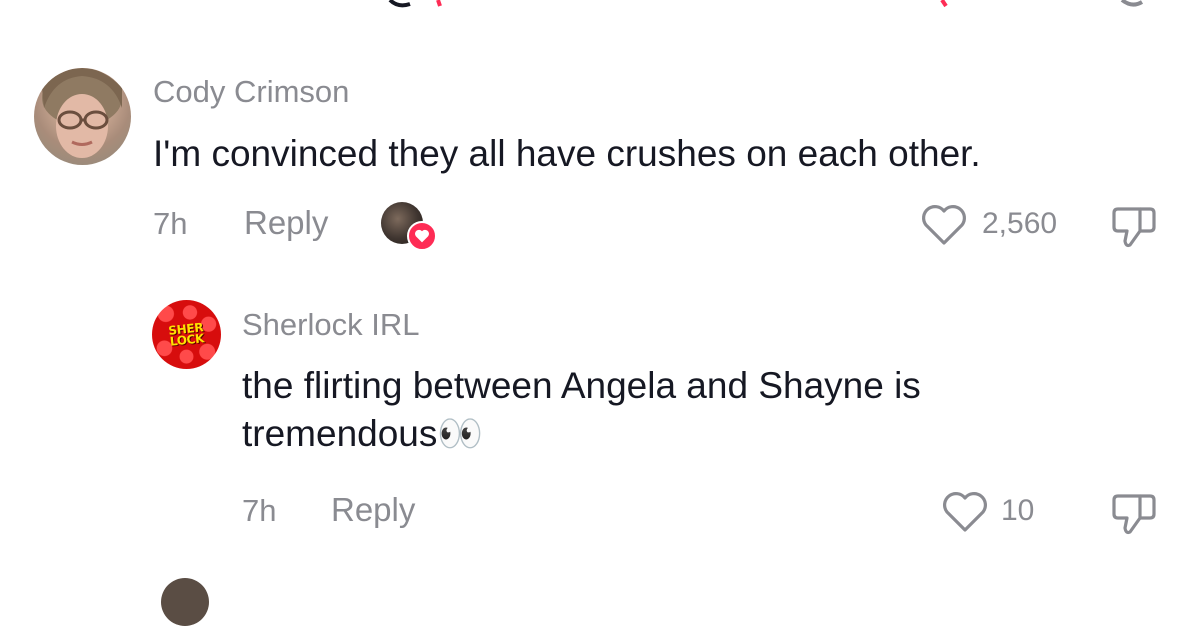 The image size is (1200, 626). What do you see at coordinates (1018, 510) in the screenshot?
I see `reply-like-count: 10` at bounding box center [1018, 510].